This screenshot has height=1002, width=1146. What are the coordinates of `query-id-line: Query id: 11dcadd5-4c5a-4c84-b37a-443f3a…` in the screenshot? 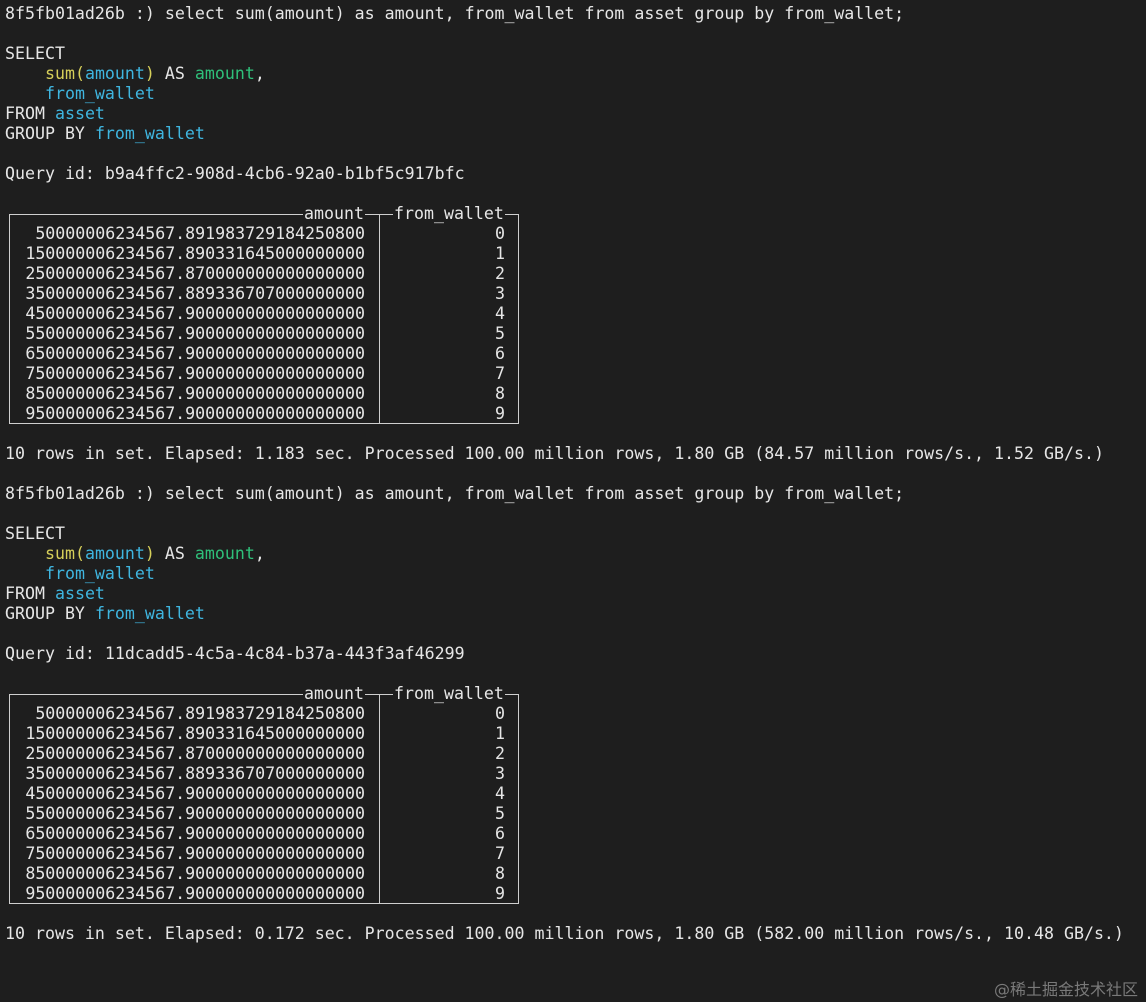 It's located at (235, 653).